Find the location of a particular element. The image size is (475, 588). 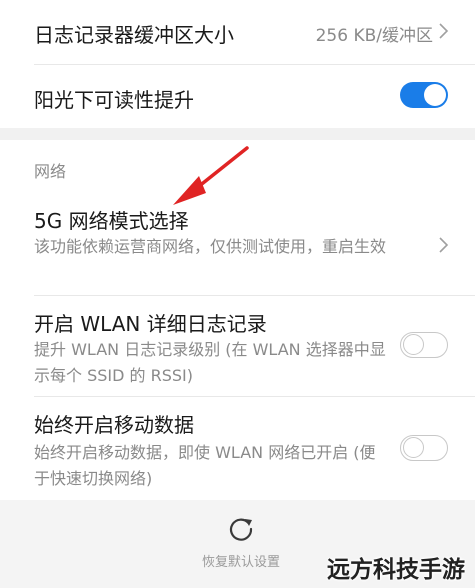

wlan-verbose-logging-title: 开启 WLAN 详细日志记录 is located at coordinates (150, 324).